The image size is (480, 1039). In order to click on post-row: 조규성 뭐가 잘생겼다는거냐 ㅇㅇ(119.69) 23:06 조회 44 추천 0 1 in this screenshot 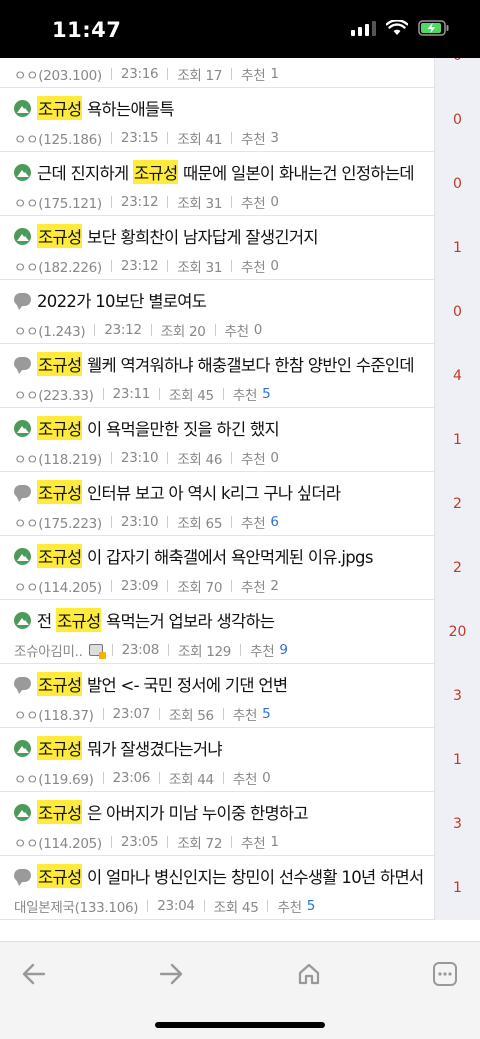, I will do `click(240, 760)`.